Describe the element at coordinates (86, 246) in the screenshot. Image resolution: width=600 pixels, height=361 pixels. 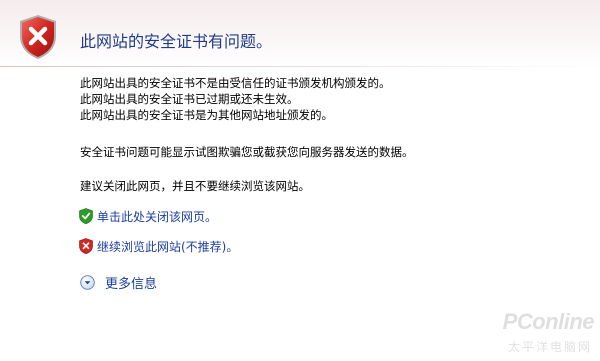
I see `red-shield-x-icon` at that location.